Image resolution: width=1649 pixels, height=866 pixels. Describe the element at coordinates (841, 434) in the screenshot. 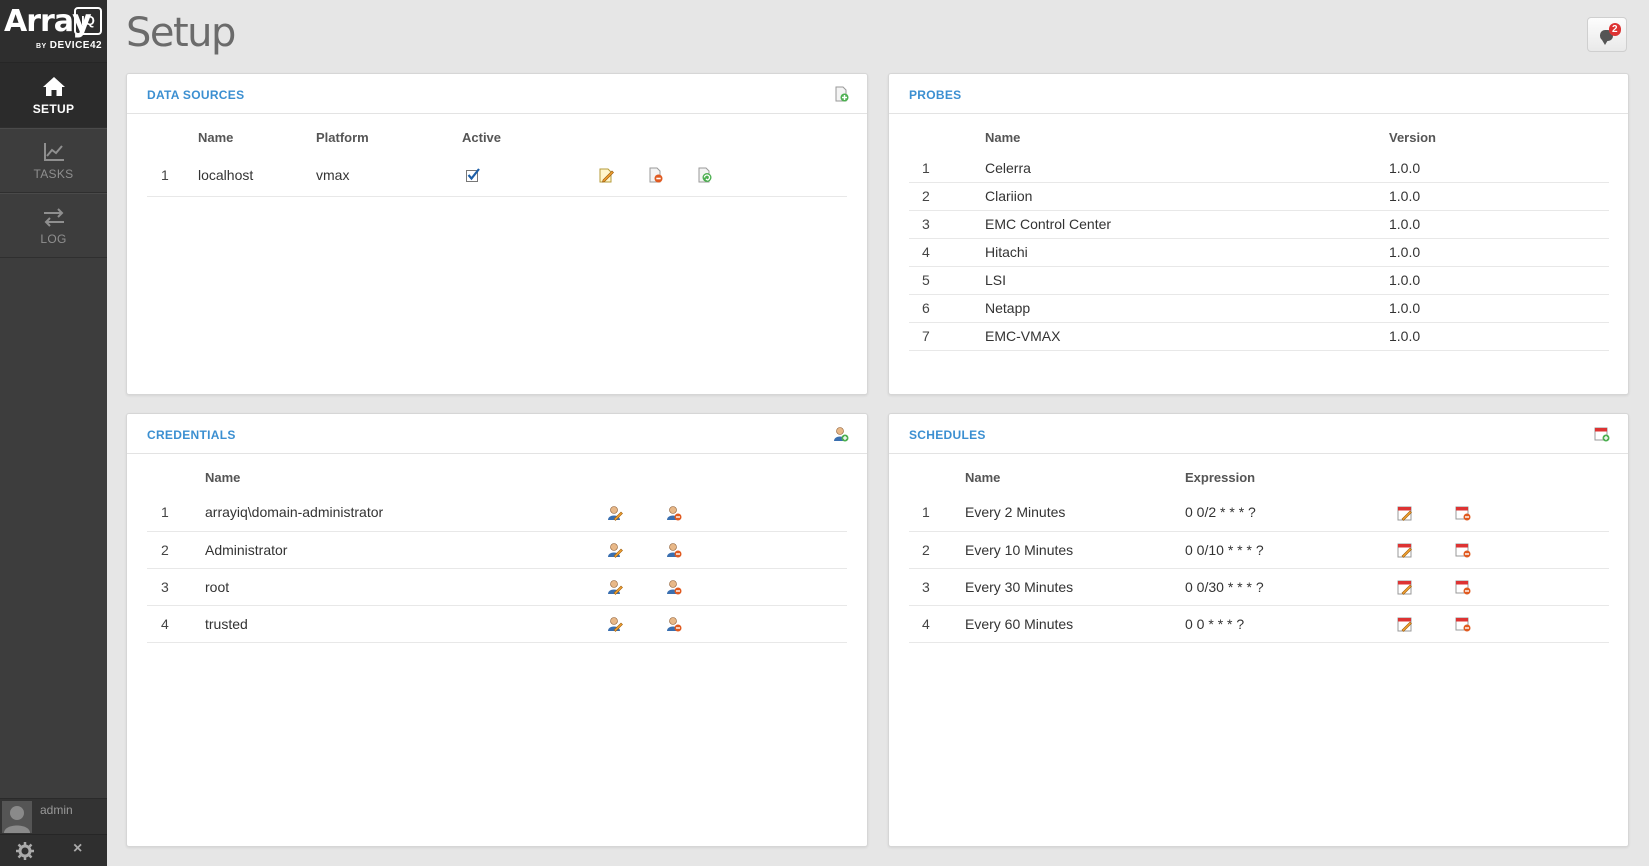

I see `add-credential-icon` at that location.